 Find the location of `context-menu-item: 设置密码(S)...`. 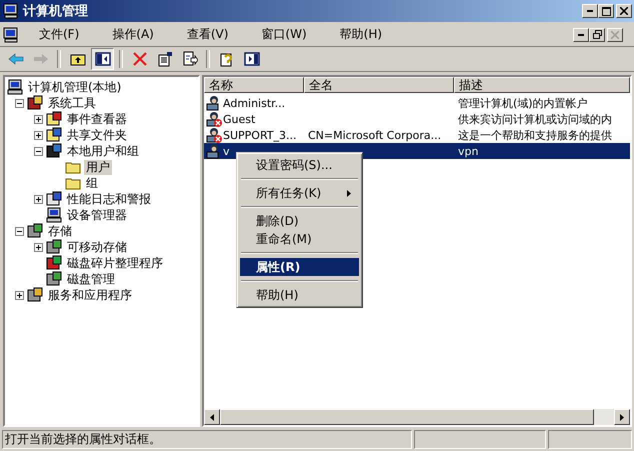

context-menu-item: 设置密码(S)... is located at coordinates (299, 165).